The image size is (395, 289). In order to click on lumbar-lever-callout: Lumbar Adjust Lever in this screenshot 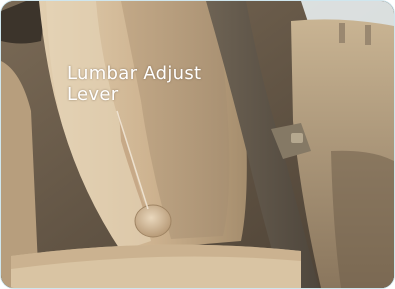, I will do `click(152, 84)`.